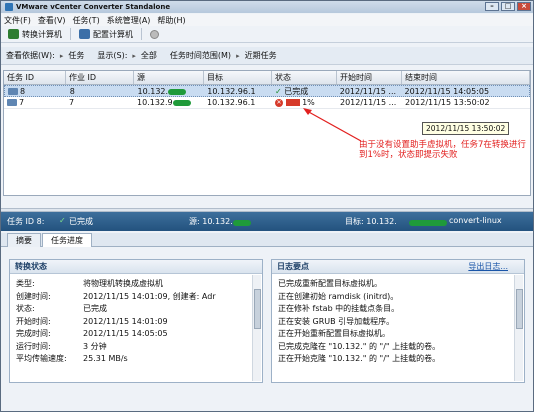 The image size is (534, 412). What do you see at coordinates (9, 7) in the screenshot?
I see `app-icon` at bounding box center [9, 7].